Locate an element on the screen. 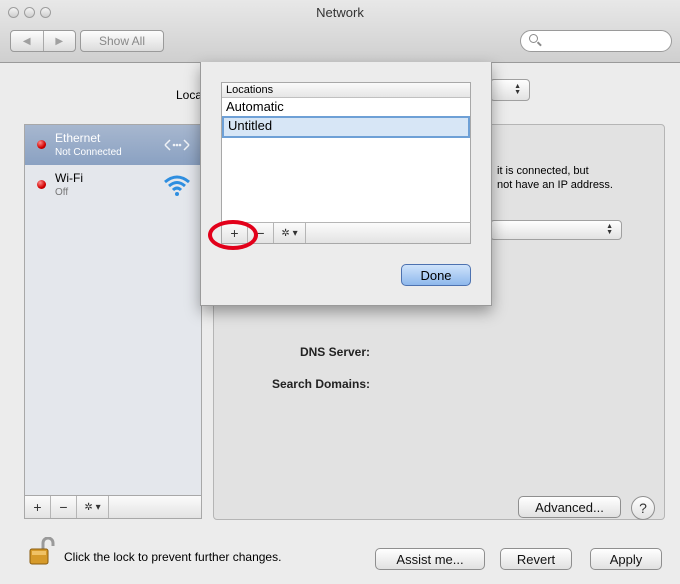 The image size is (680, 584). locations-table: Locations Automatic Untitled is located at coordinates (346, 163).